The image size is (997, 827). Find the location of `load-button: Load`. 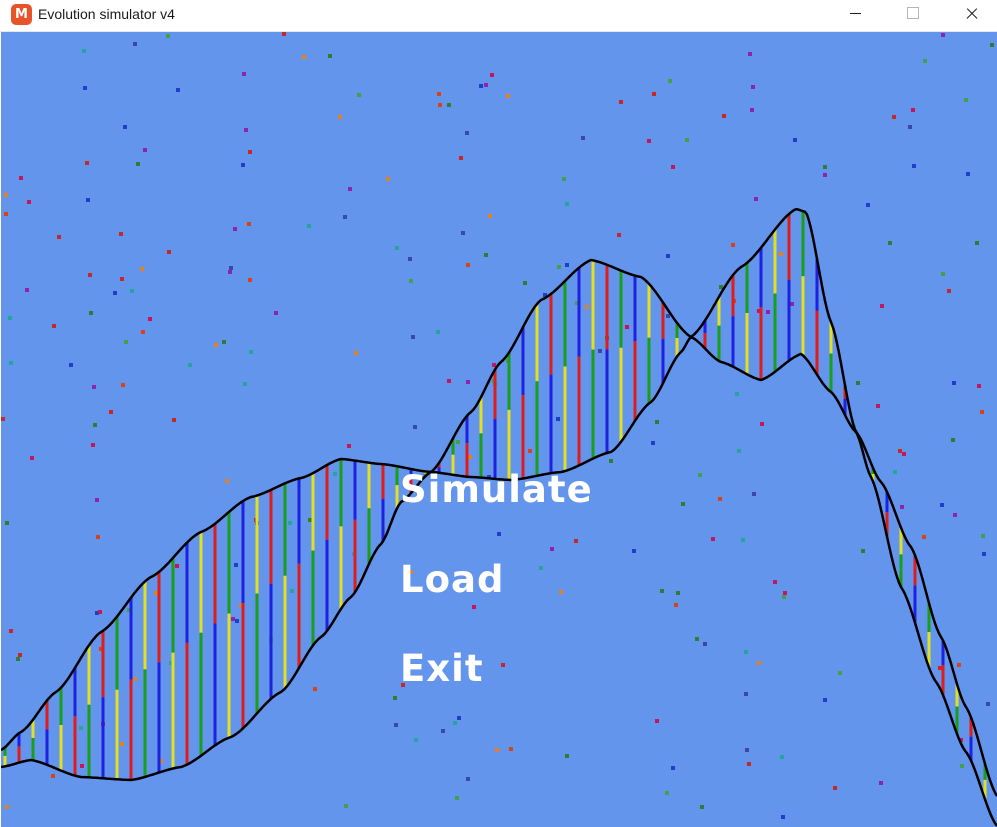

load-button: Load is located at coordinates (452, 579).